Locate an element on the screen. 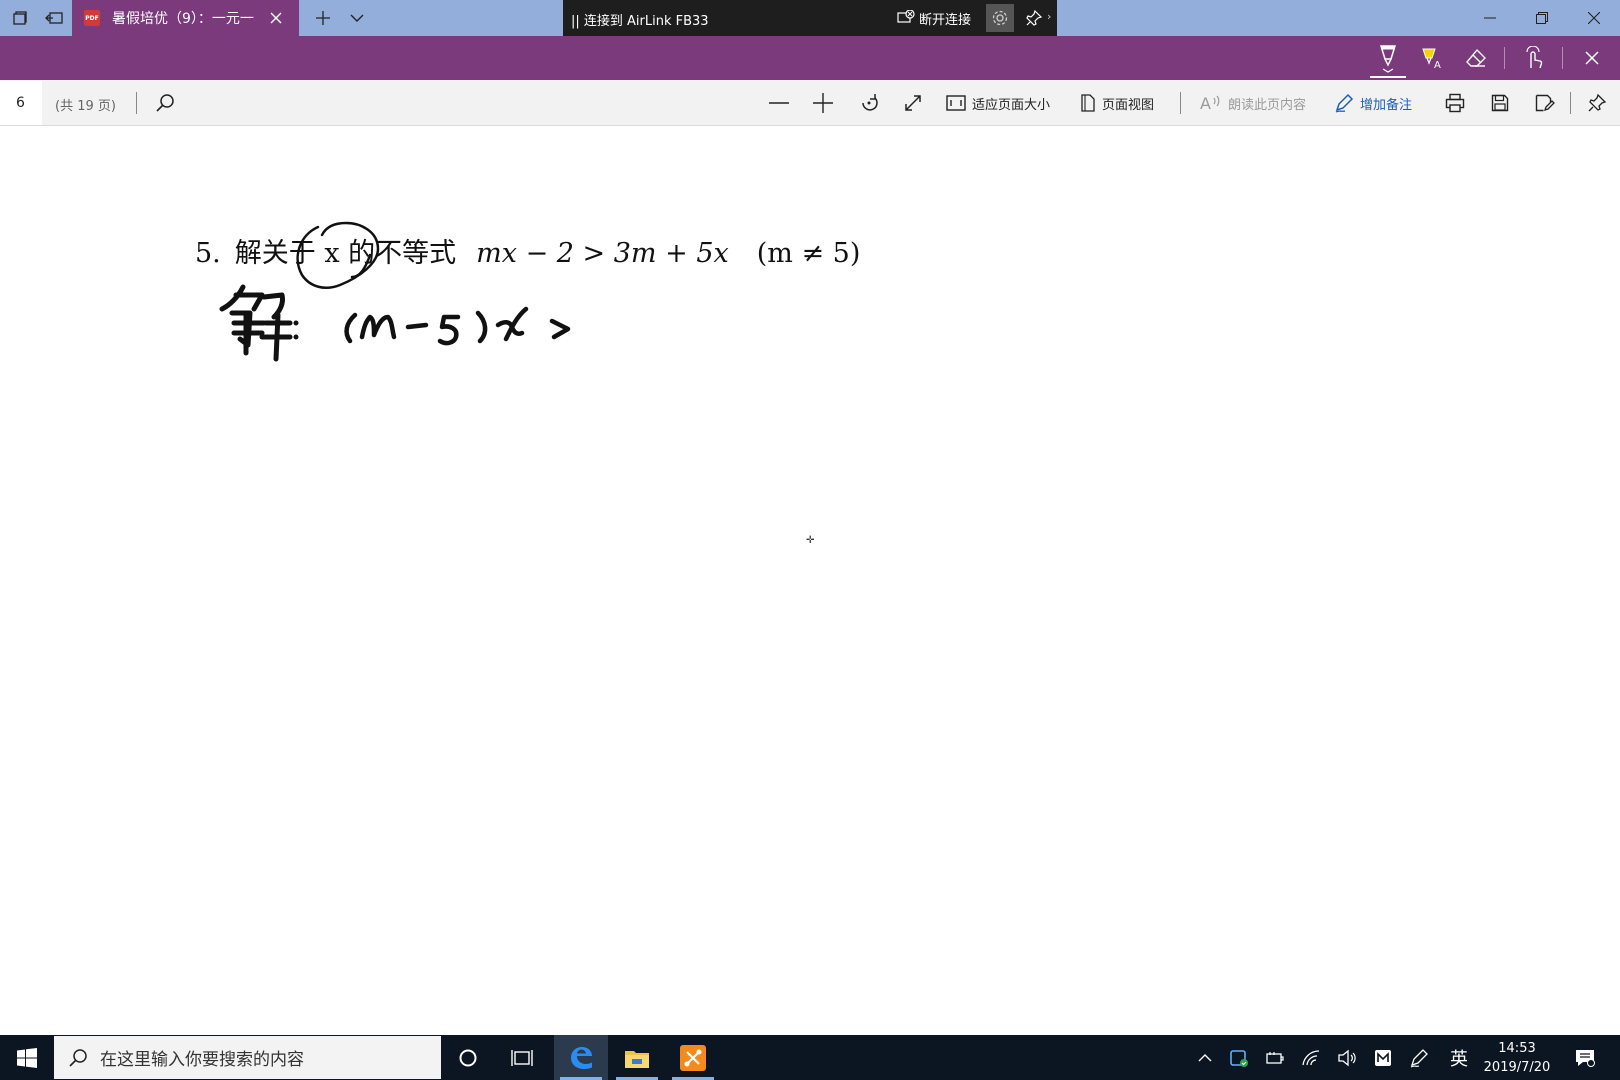 This screenshot has height=1080, width=1620. close-ink-toolbar-icon is located at coordinates (1592, 58).